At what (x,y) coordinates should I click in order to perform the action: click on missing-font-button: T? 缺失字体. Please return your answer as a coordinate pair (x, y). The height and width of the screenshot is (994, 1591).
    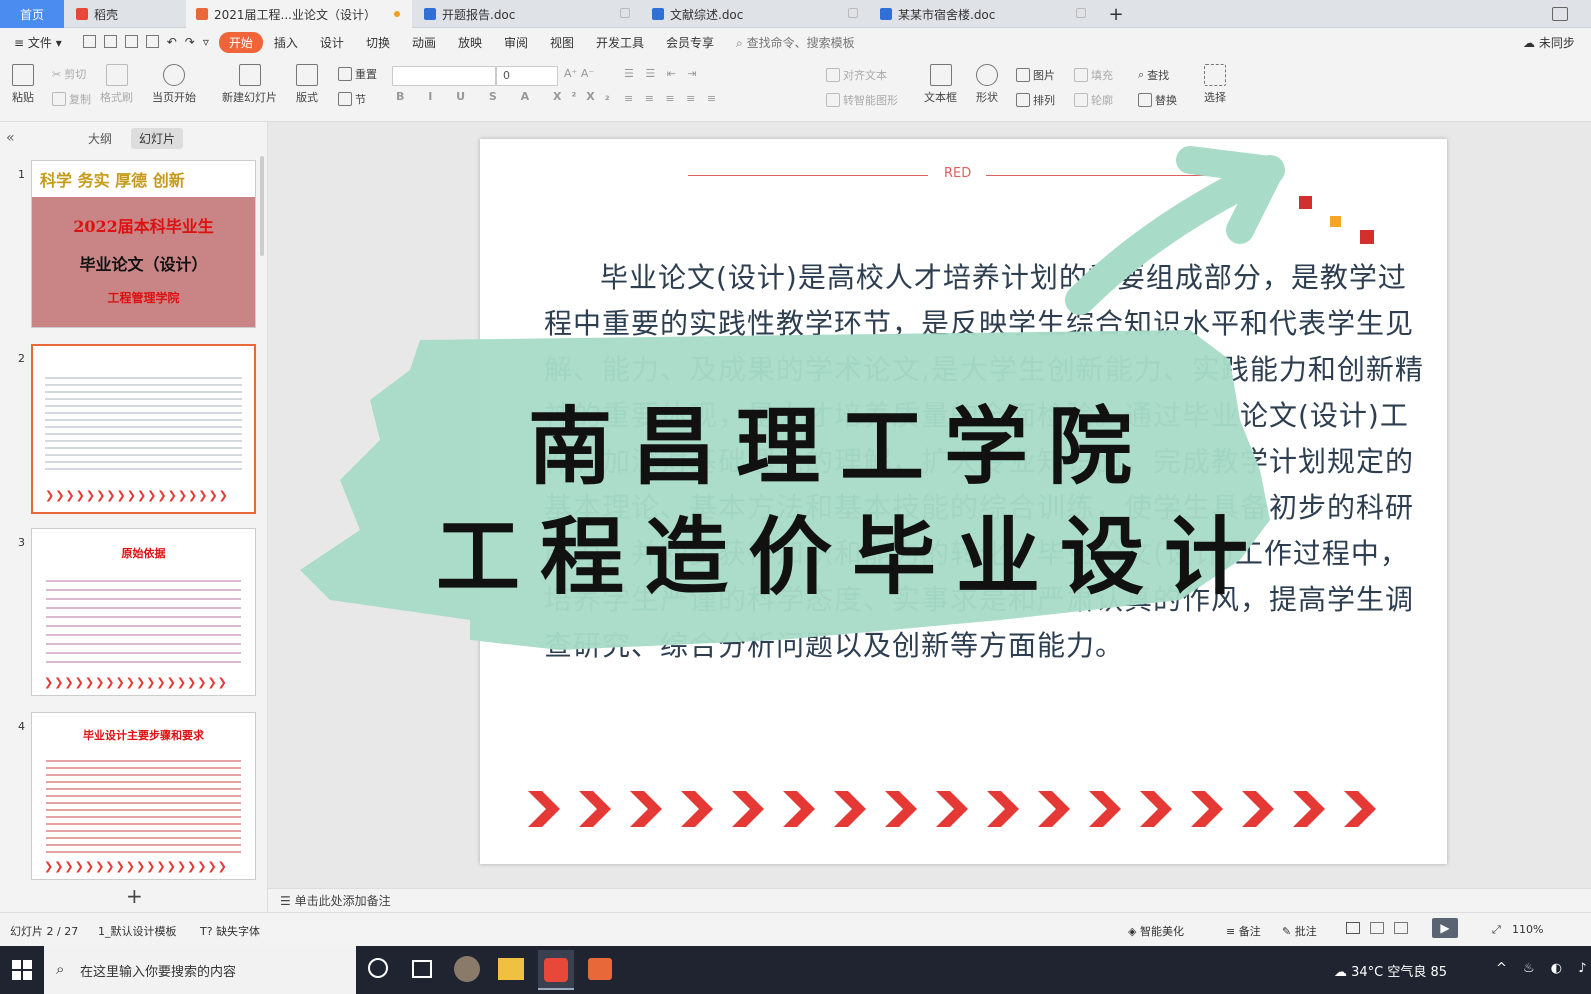
    Looking at the image, I should click on (230, 931).